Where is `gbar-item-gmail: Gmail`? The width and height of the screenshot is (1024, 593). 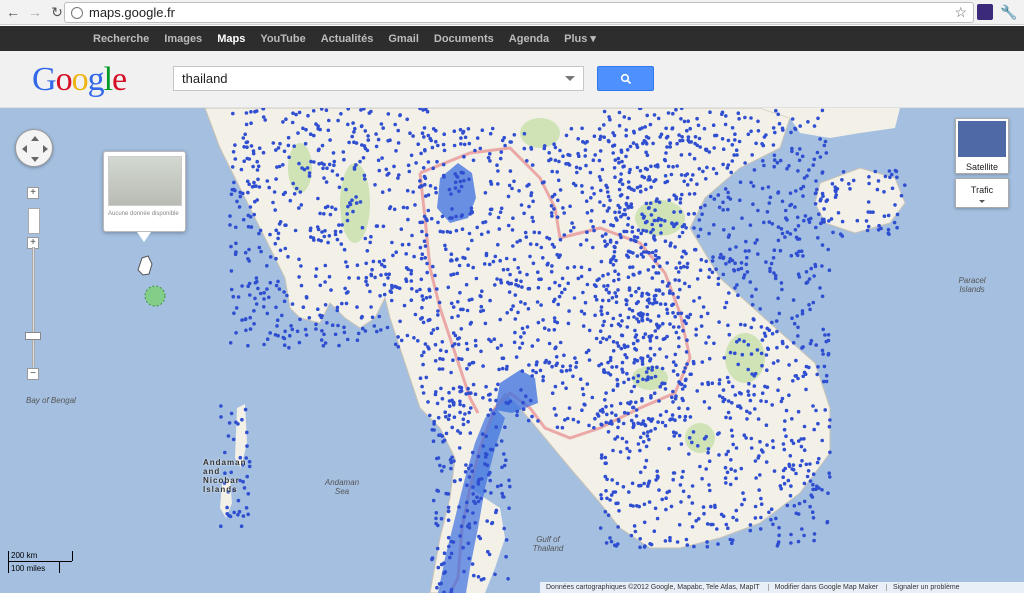 gbar-item-gmail: Gmail is located at coordinates (403, 39).